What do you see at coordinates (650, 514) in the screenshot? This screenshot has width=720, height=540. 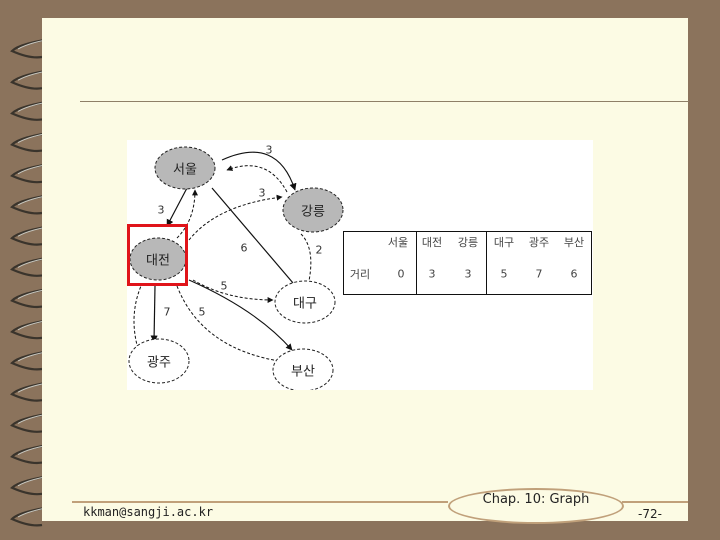 I see `page-number: -72-` at bounding box center [650, 514].